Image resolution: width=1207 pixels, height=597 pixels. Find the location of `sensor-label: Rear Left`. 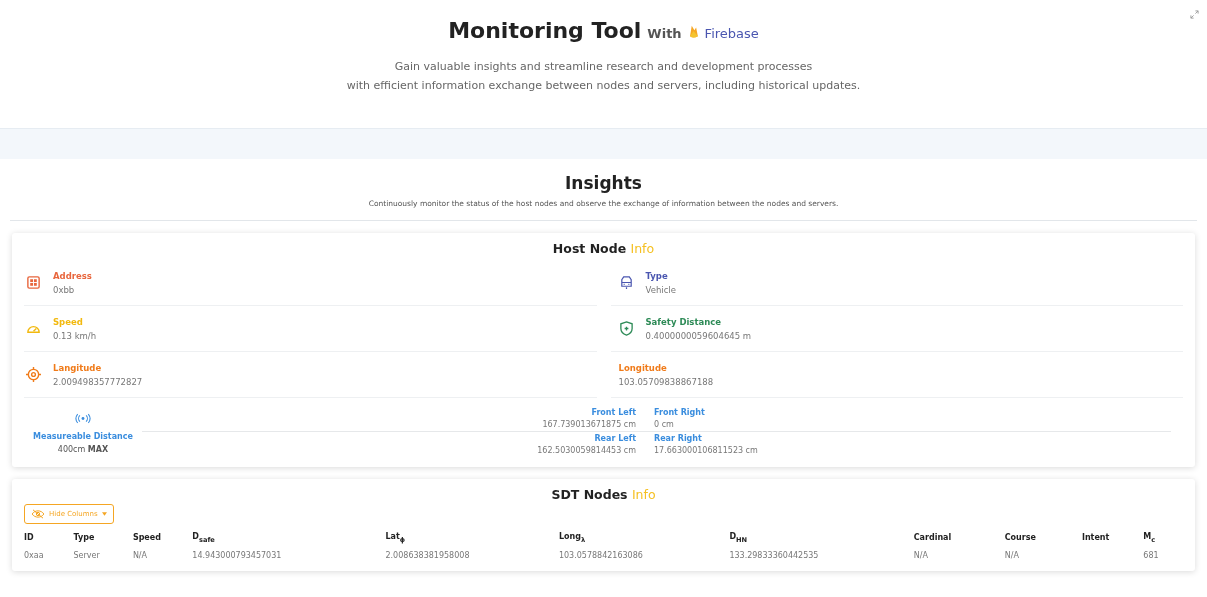

sensor-label: Rear Left is located at coordinates (614, 438).